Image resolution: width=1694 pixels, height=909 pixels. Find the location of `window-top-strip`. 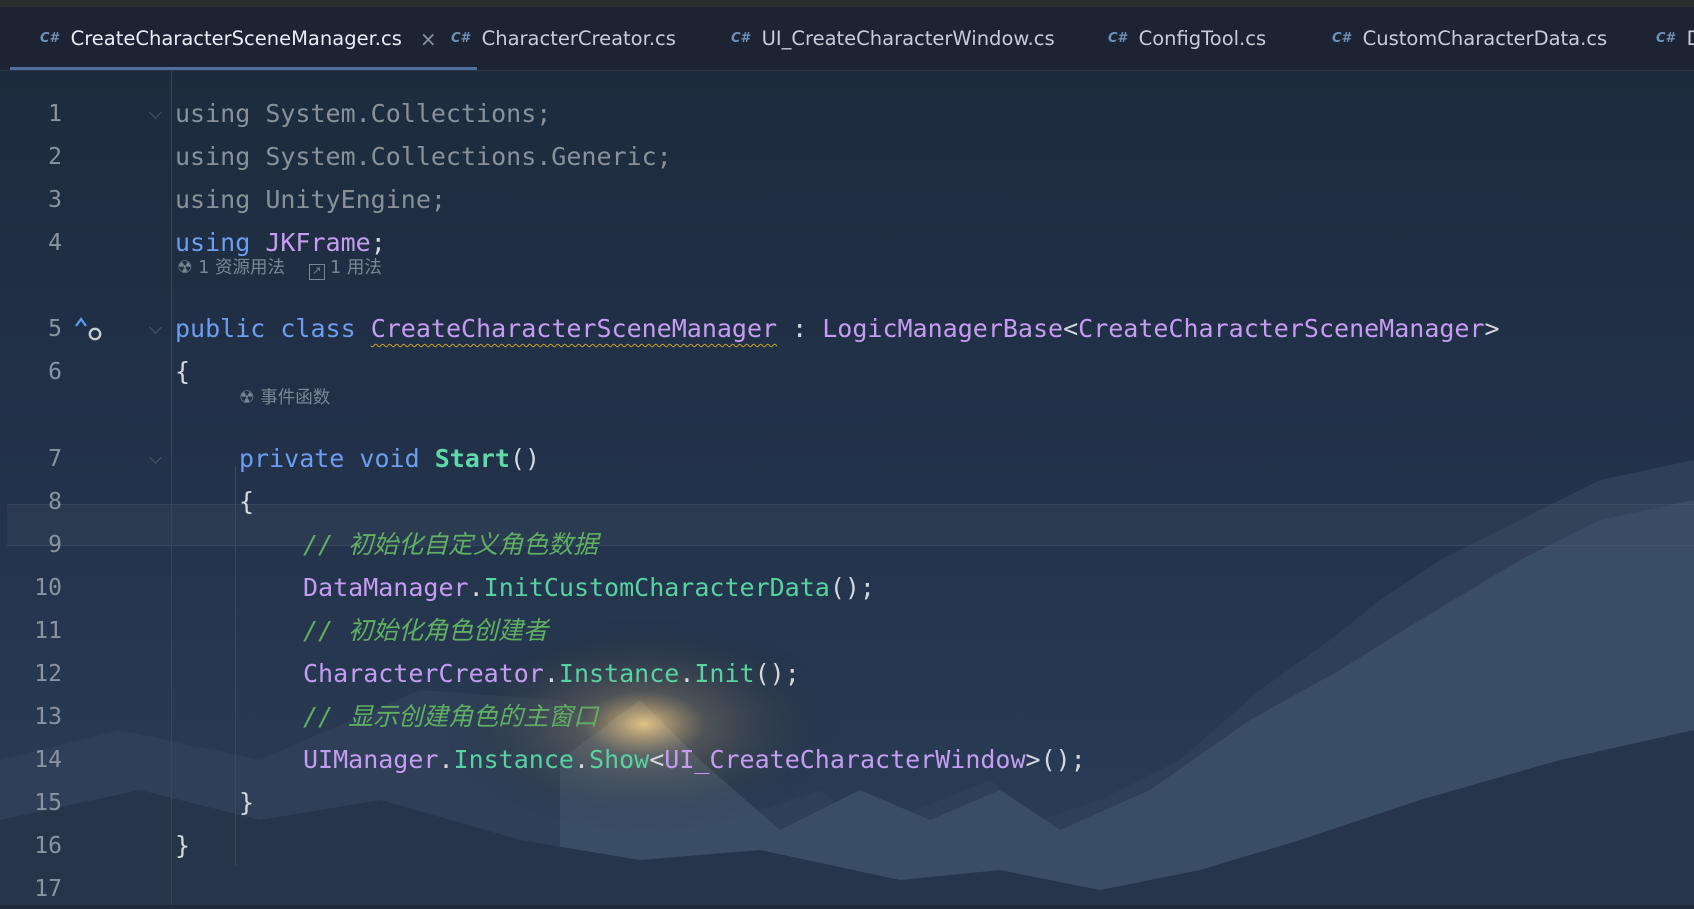

window-top-strip is located at coordinates (847, 3).